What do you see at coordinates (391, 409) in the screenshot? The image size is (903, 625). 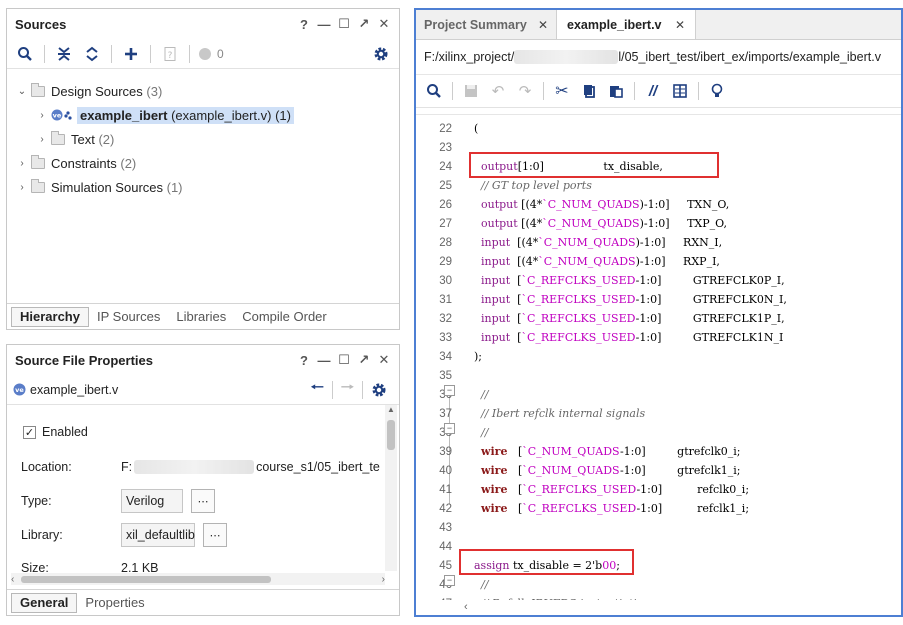 I see `scroll-up-icon: ▲` at bounding box center [391, 409].